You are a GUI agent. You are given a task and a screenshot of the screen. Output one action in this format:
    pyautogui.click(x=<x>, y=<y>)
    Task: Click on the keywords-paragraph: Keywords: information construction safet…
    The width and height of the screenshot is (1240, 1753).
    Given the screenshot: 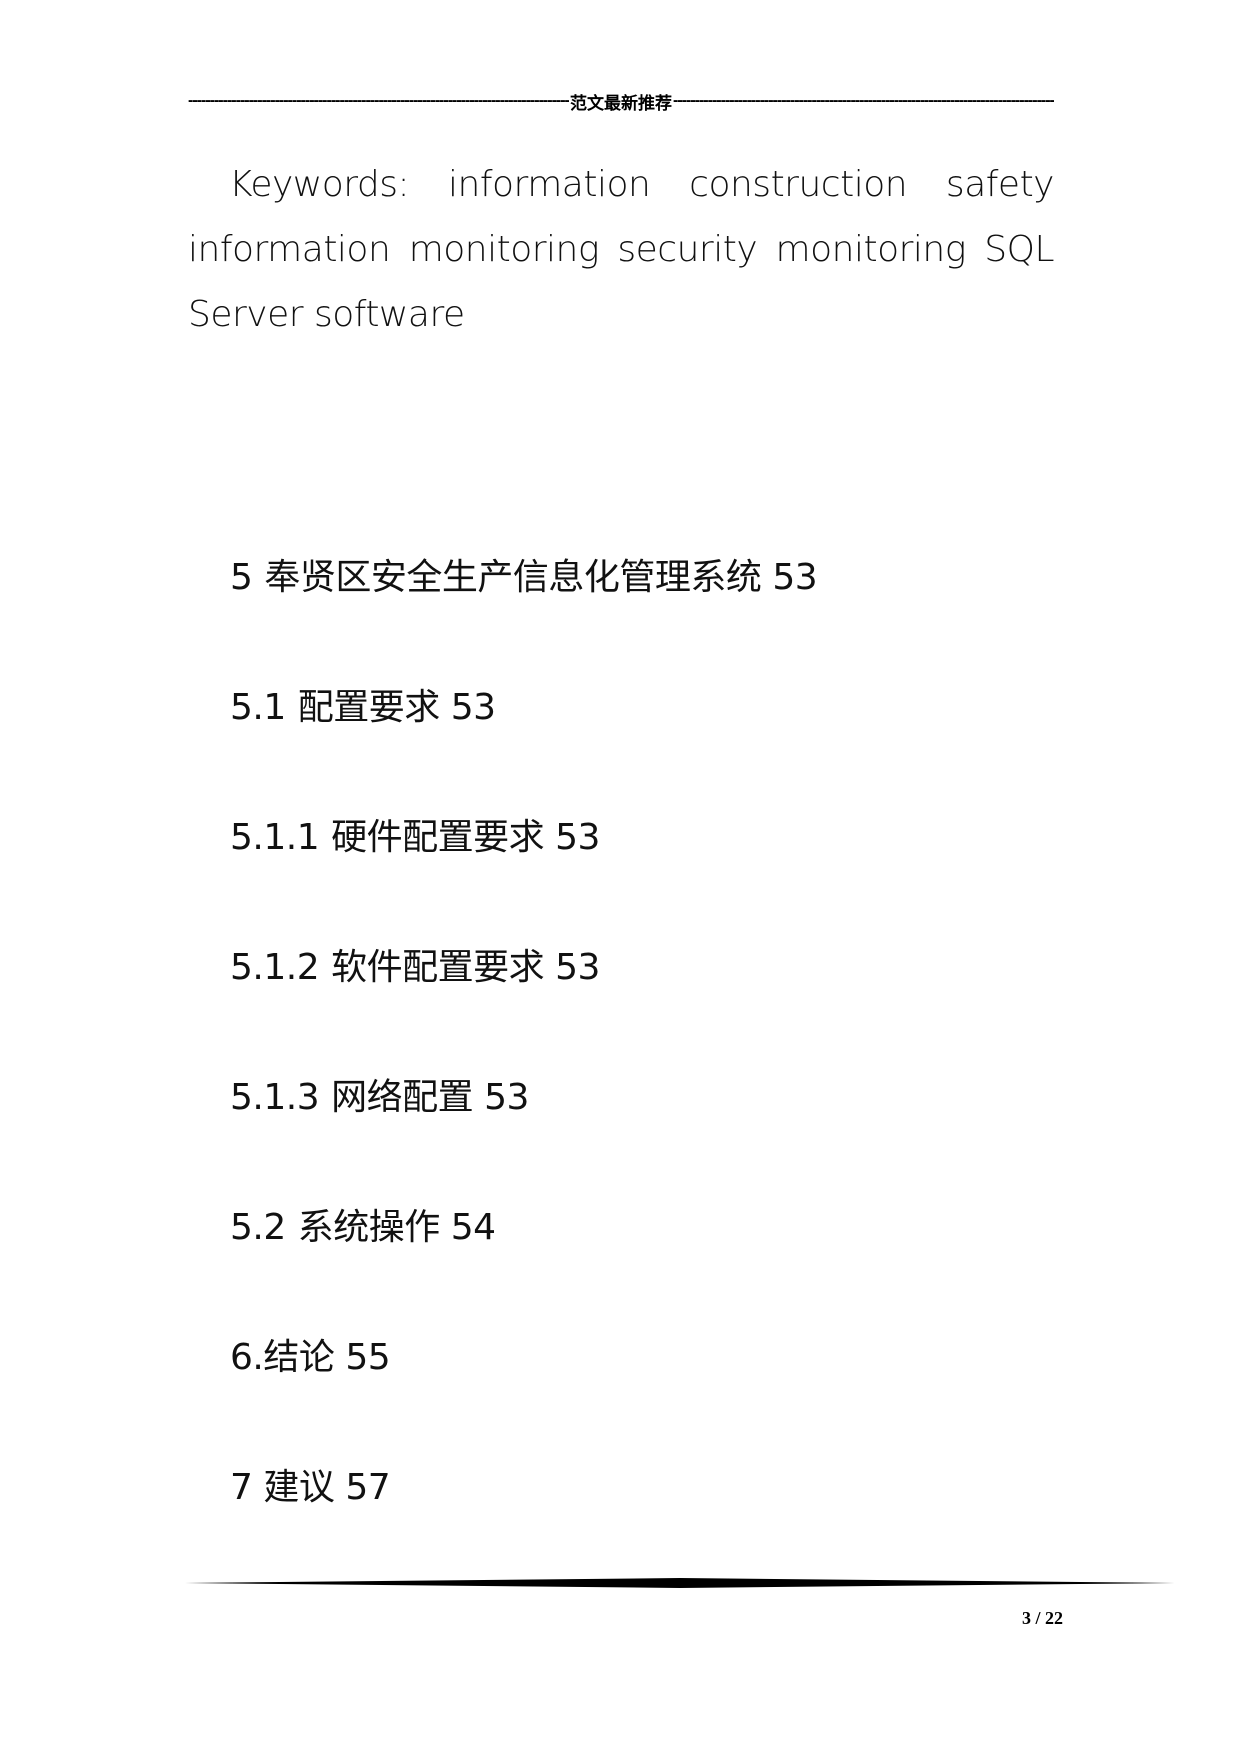 What is the action you would take?
    pyautogui.click(x=621, y=249)
    